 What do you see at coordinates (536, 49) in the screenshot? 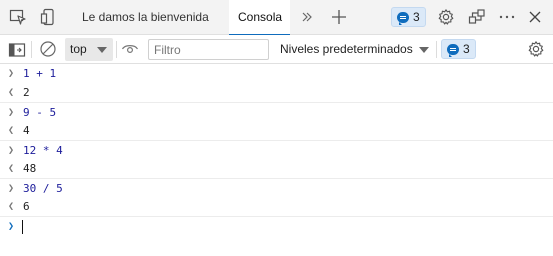
I see `console-settings-icon` at bounding box center [536, 49].